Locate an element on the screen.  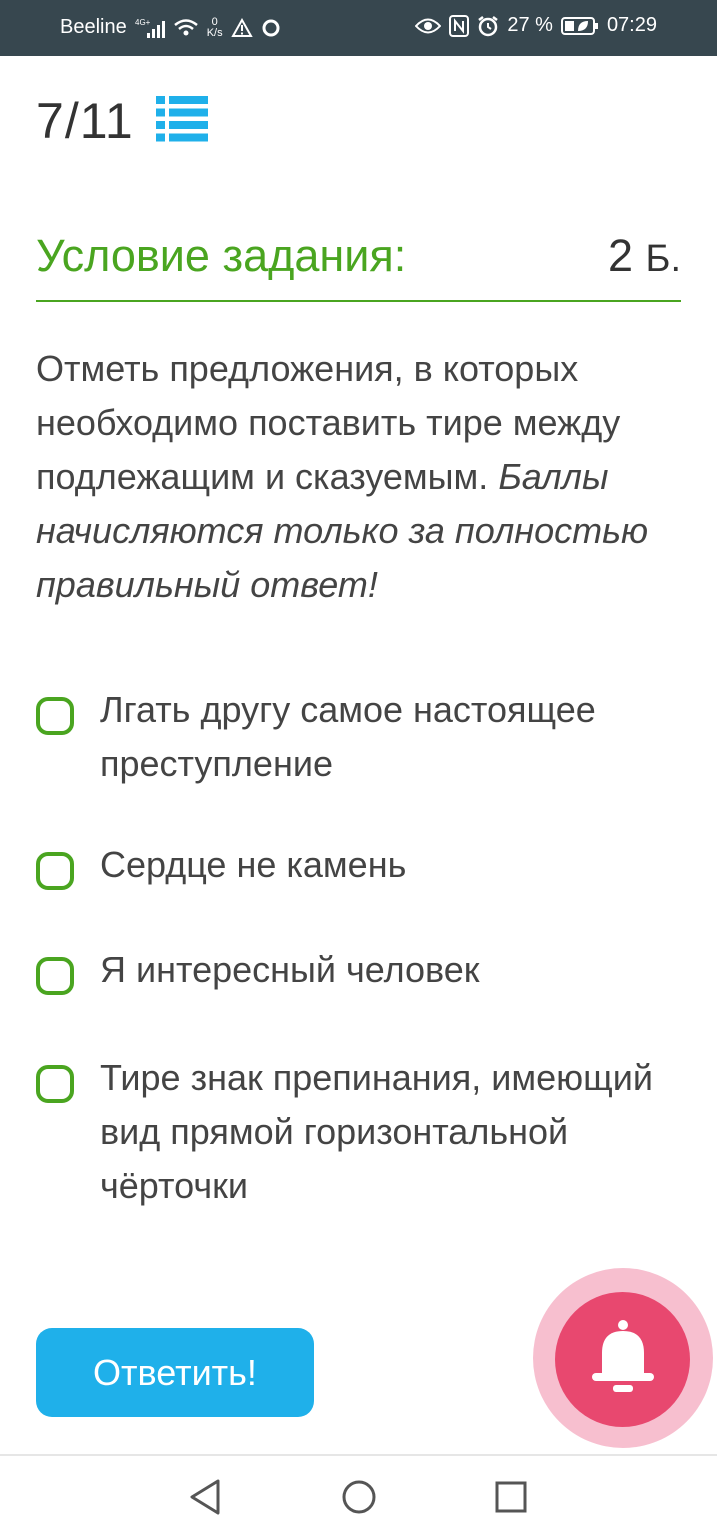
data-rate-unit: K/s is located at coordinates (214, 32).